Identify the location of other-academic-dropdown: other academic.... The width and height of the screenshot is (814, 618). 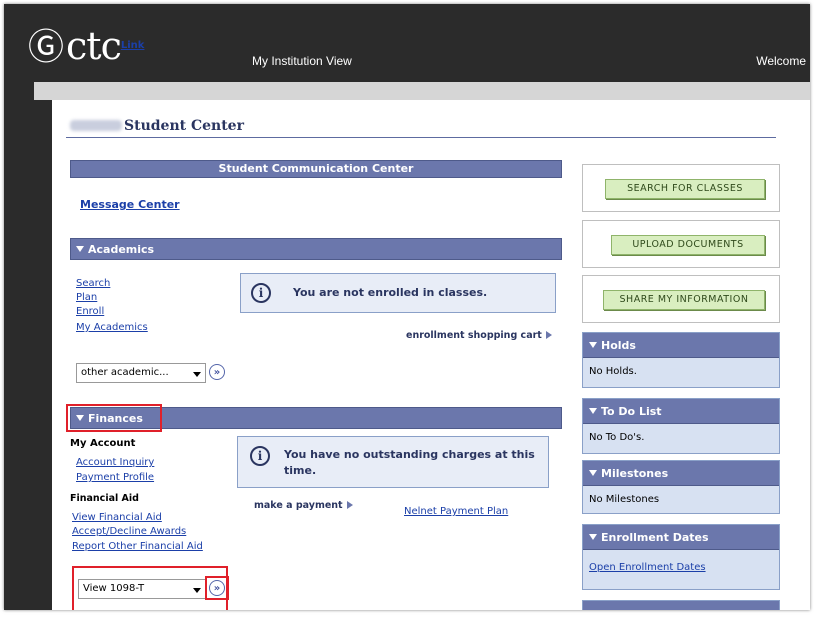
(141, 373).